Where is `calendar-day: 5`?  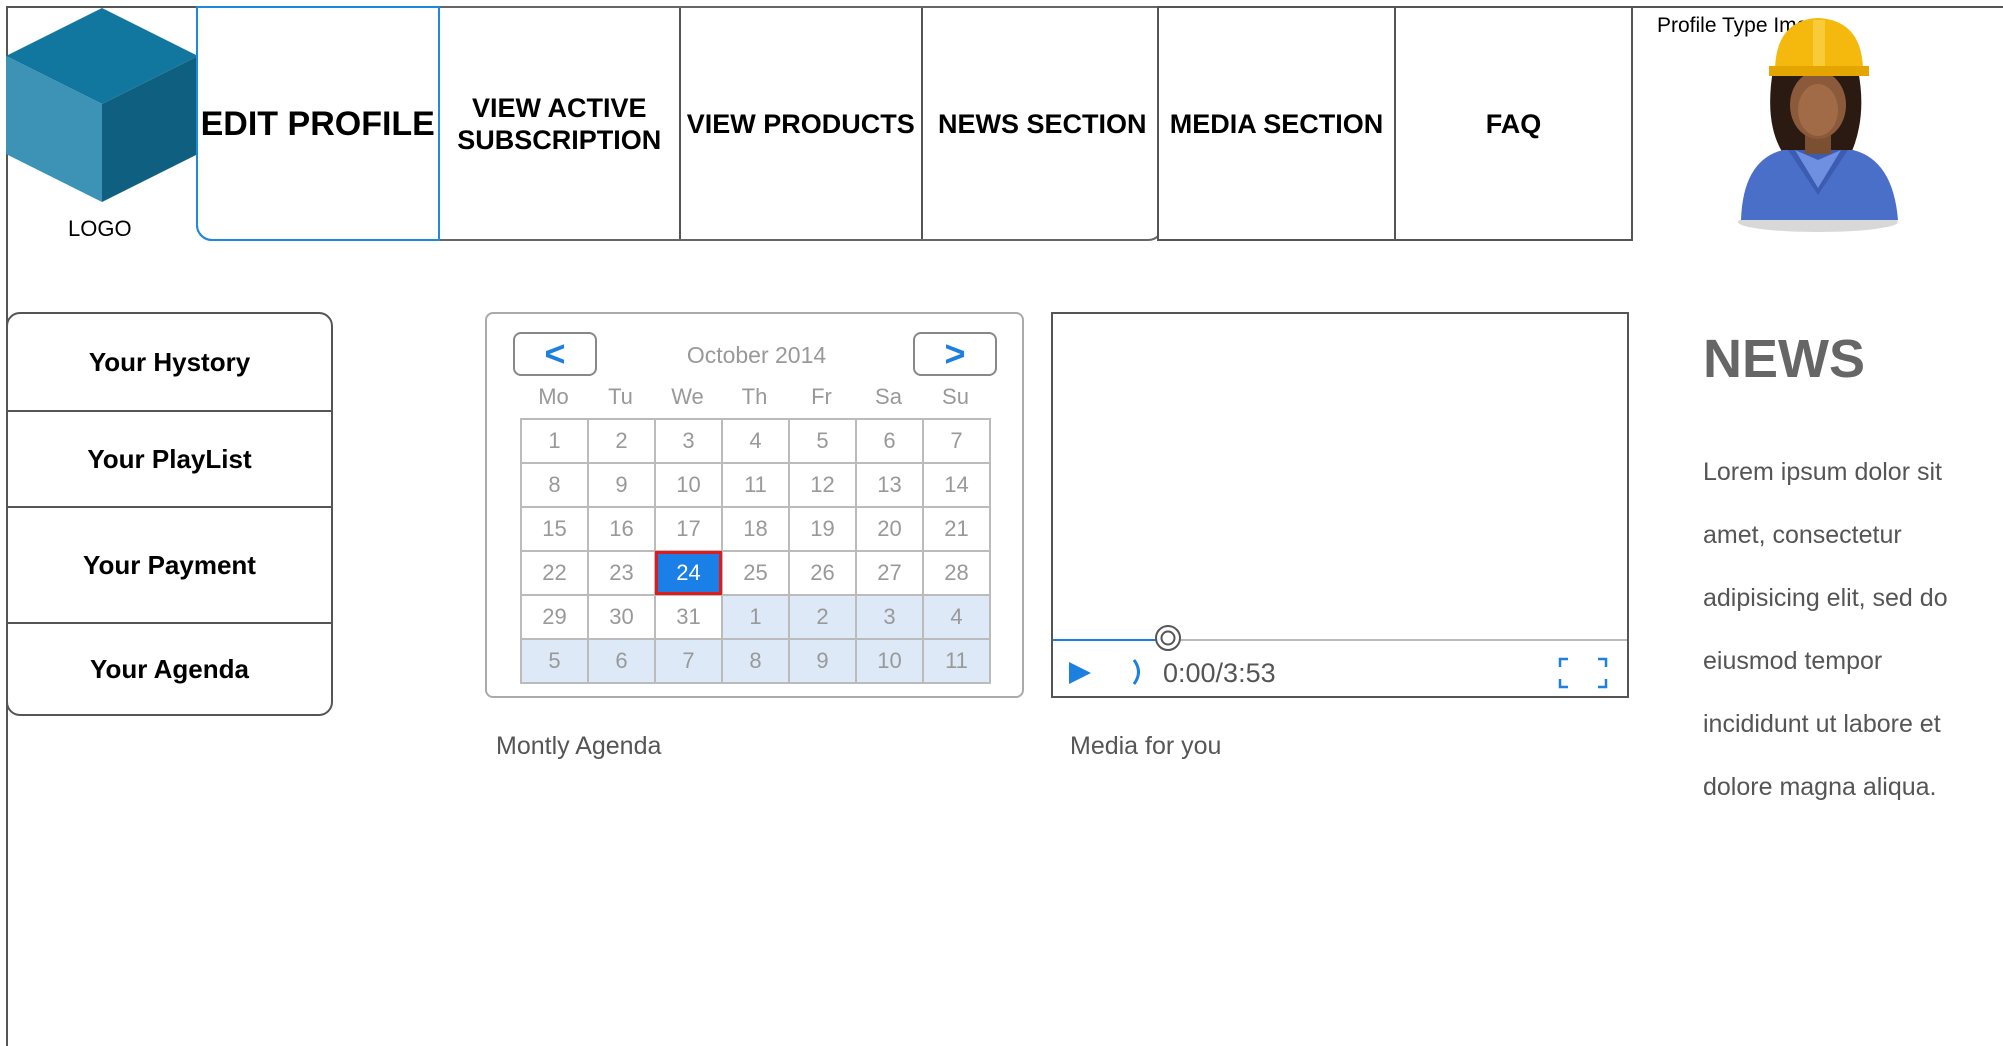 calendar-day: 5 is located at coordinates (822, 441).